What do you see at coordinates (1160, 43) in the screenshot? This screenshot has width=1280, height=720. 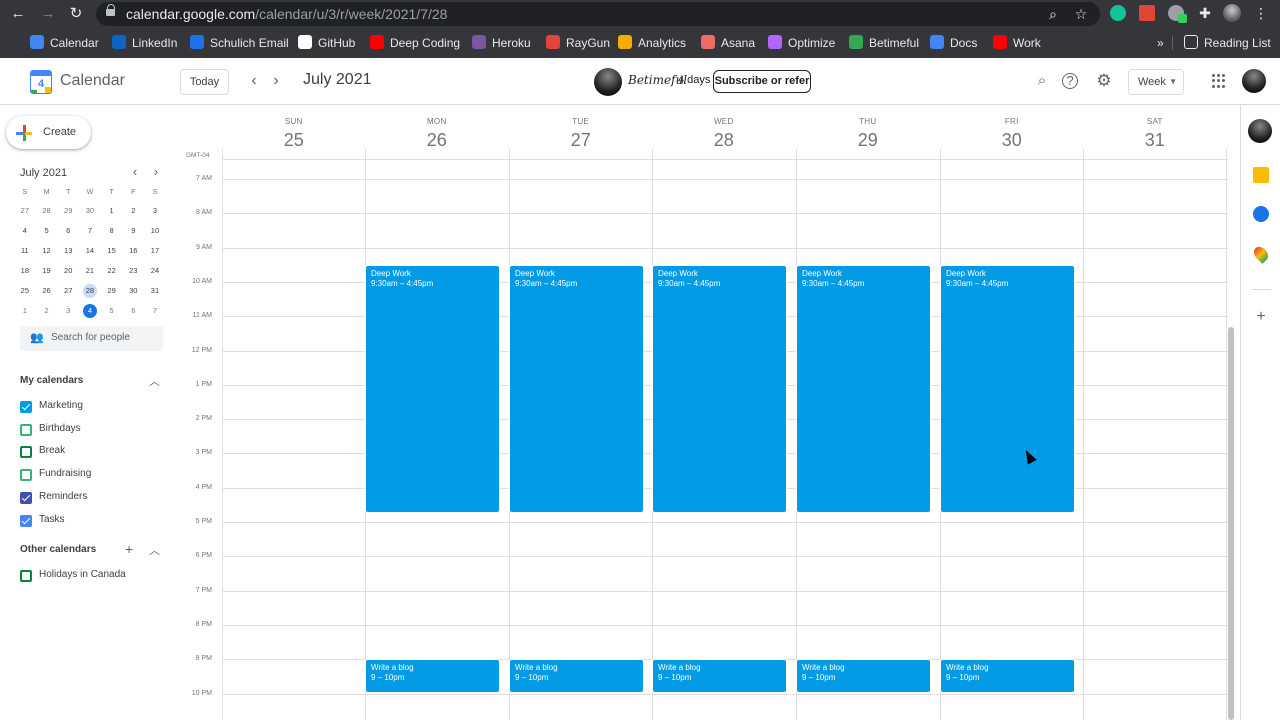 I see `bookmarks-overflow-icon: »` at bounding box center [1160, 43].